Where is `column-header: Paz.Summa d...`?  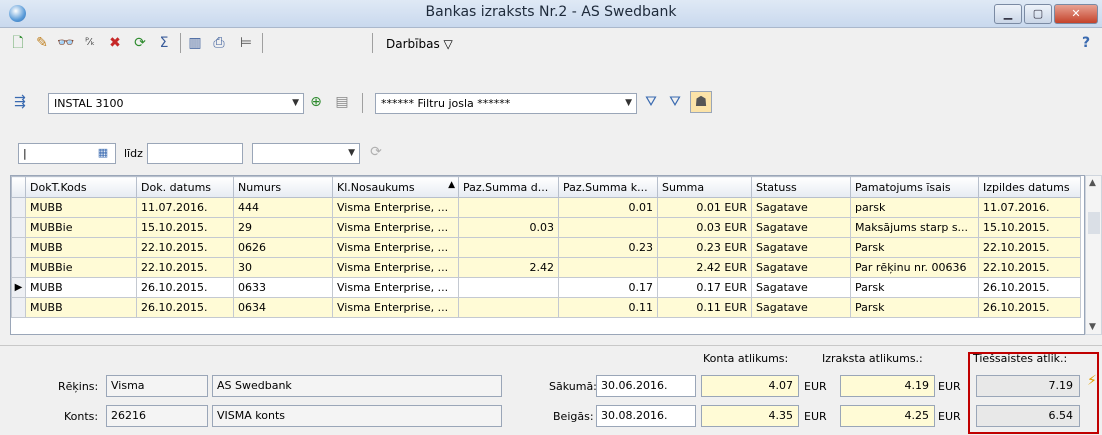 column-header: Paz.Summa d... is located at coordinates (508, 187).